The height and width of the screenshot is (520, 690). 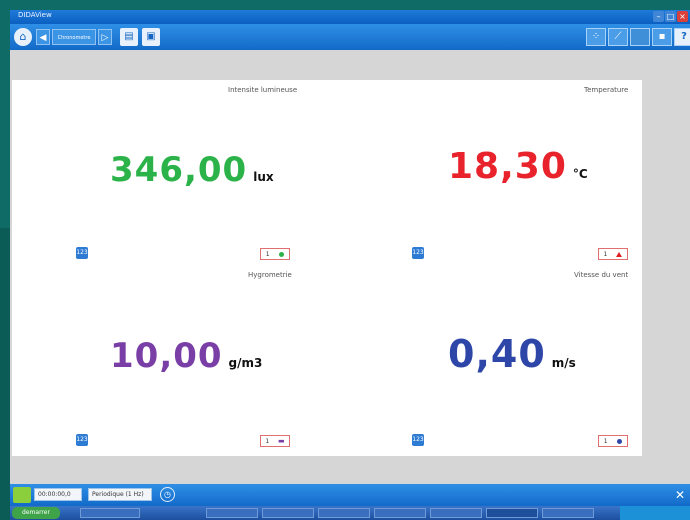 I want to click on channel-selector-humidity: 1 ▬, so click(x=275, y=441).